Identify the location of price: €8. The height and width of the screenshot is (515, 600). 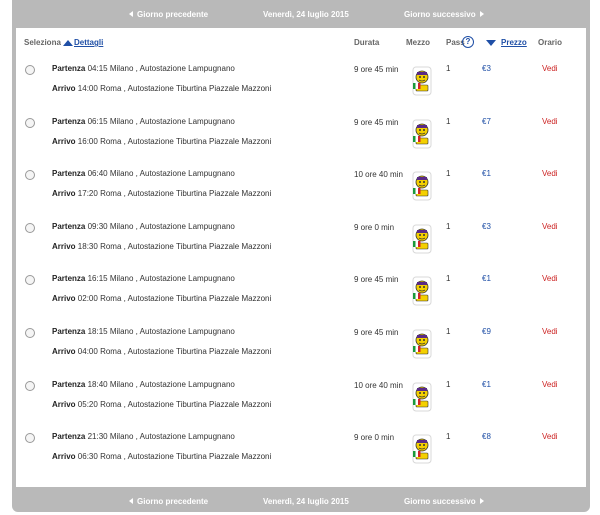
(486, 436).